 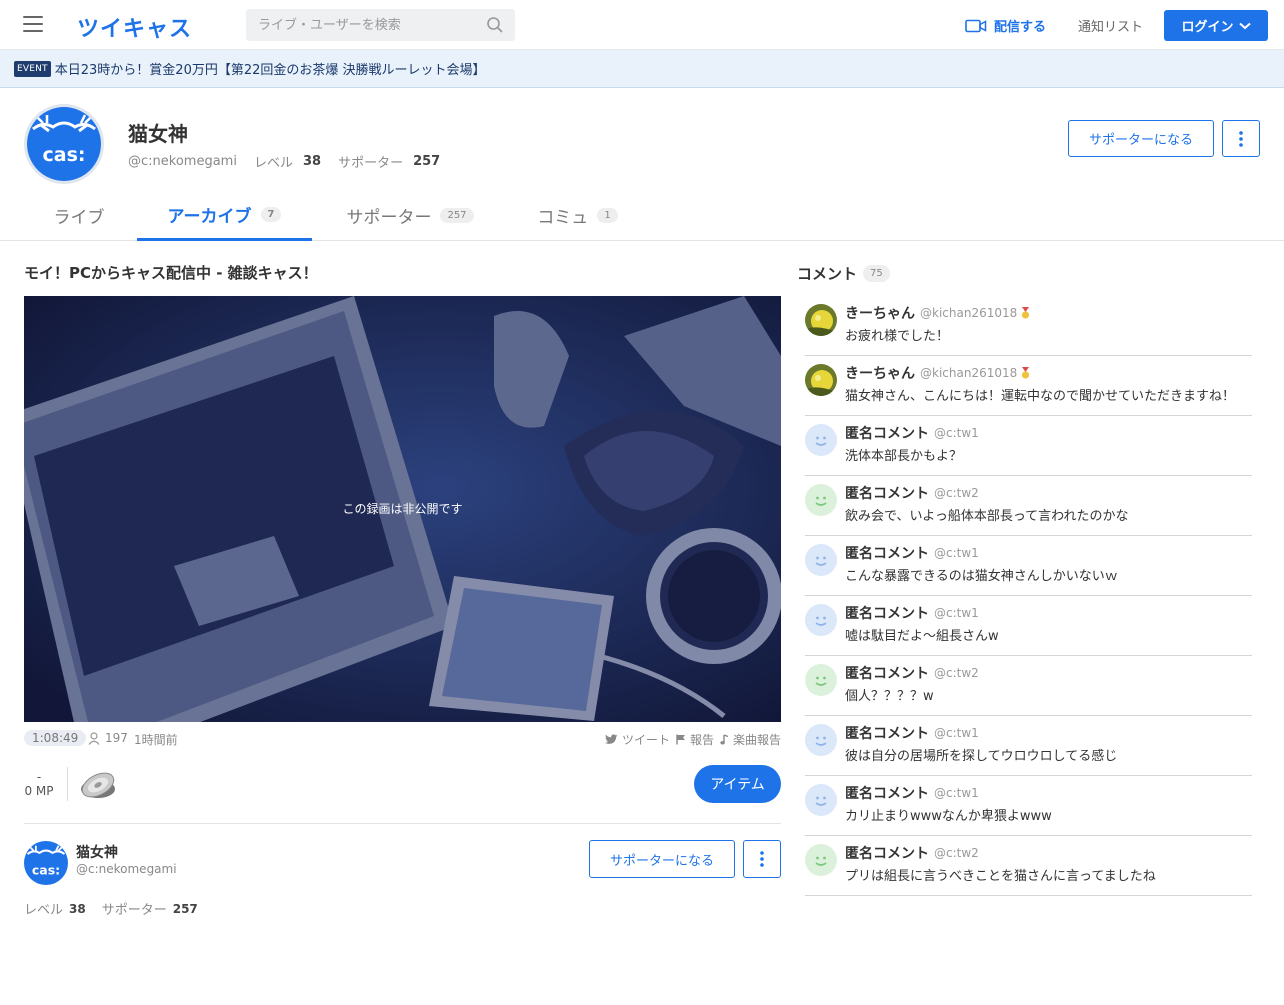 What do you see at coordinates (134, 27) in the screenshot?
I see `site-logo: ツイキャス` at bounding box center [134, 27].